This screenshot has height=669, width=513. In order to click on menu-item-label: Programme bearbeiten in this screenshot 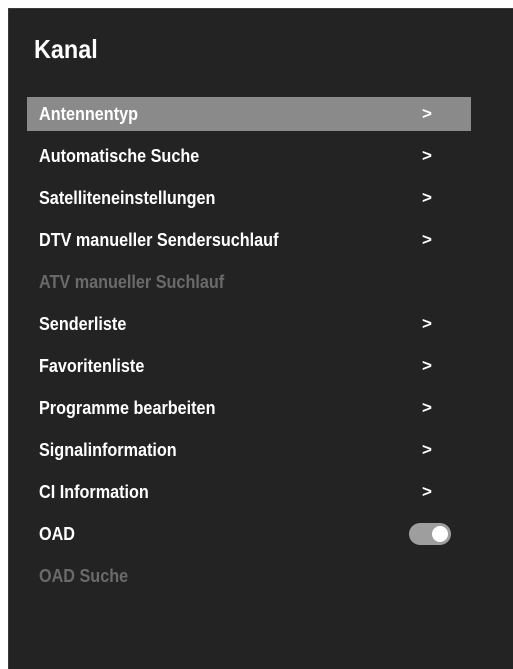, I will do `click(127, 407)`.